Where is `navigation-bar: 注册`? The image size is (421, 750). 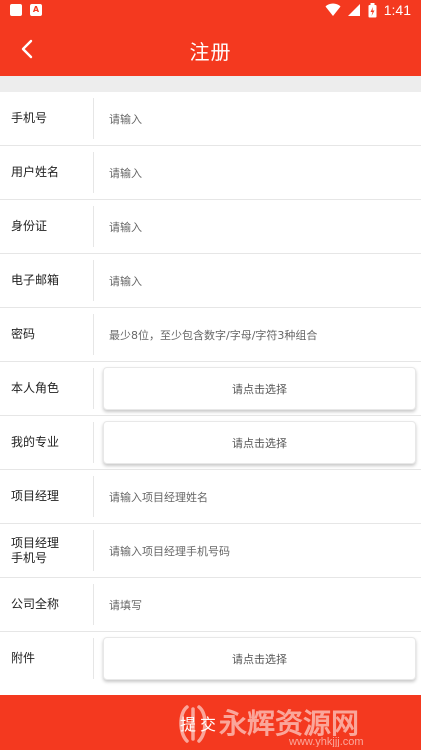
navigation-bar: 注册 is located at coordinates (210, 50).